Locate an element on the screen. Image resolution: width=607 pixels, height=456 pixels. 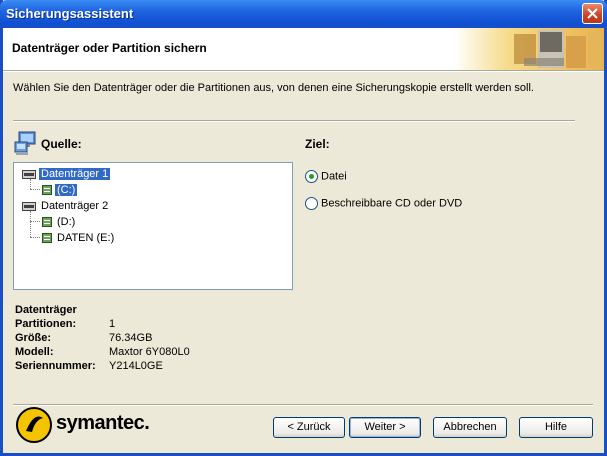
radio-unselected-icon is located at coordinates (311, 203).